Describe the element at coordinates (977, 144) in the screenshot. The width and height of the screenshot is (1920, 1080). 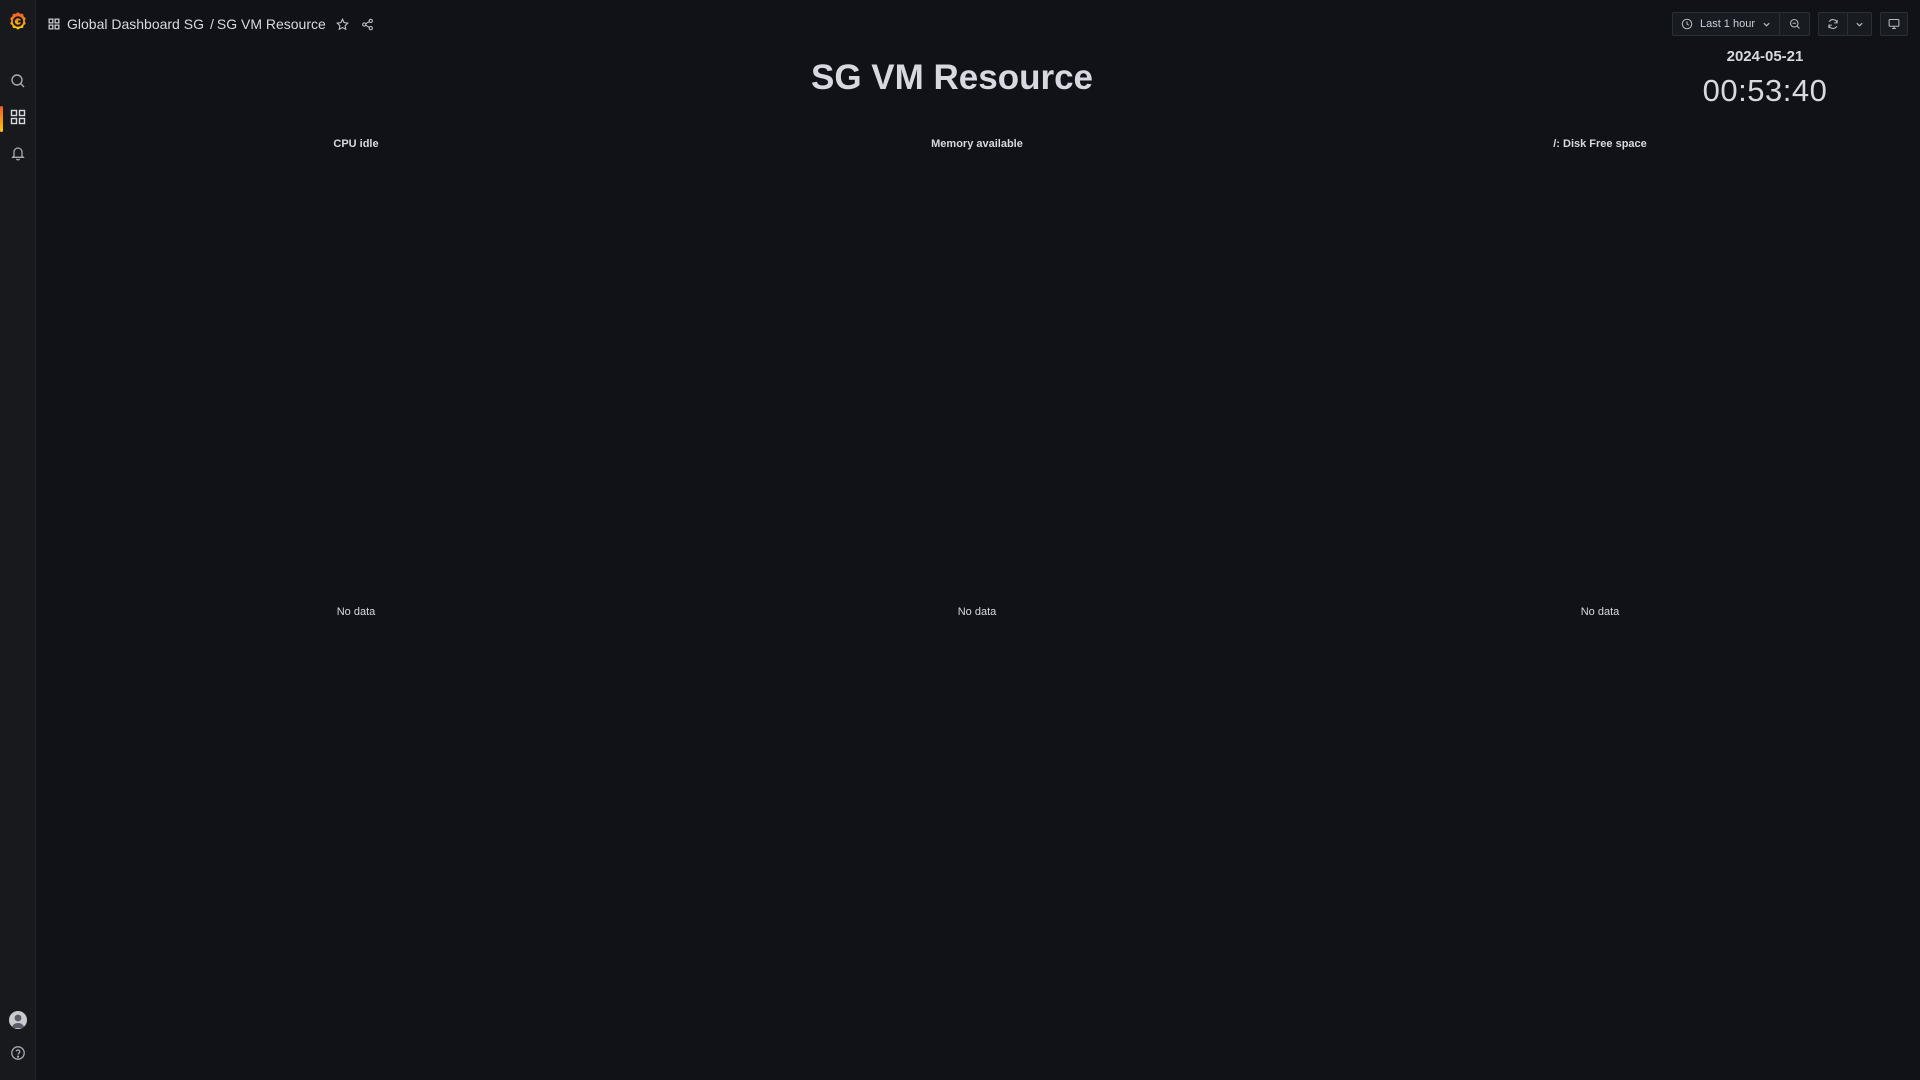
I see `panel-title: Memory available` at that location.